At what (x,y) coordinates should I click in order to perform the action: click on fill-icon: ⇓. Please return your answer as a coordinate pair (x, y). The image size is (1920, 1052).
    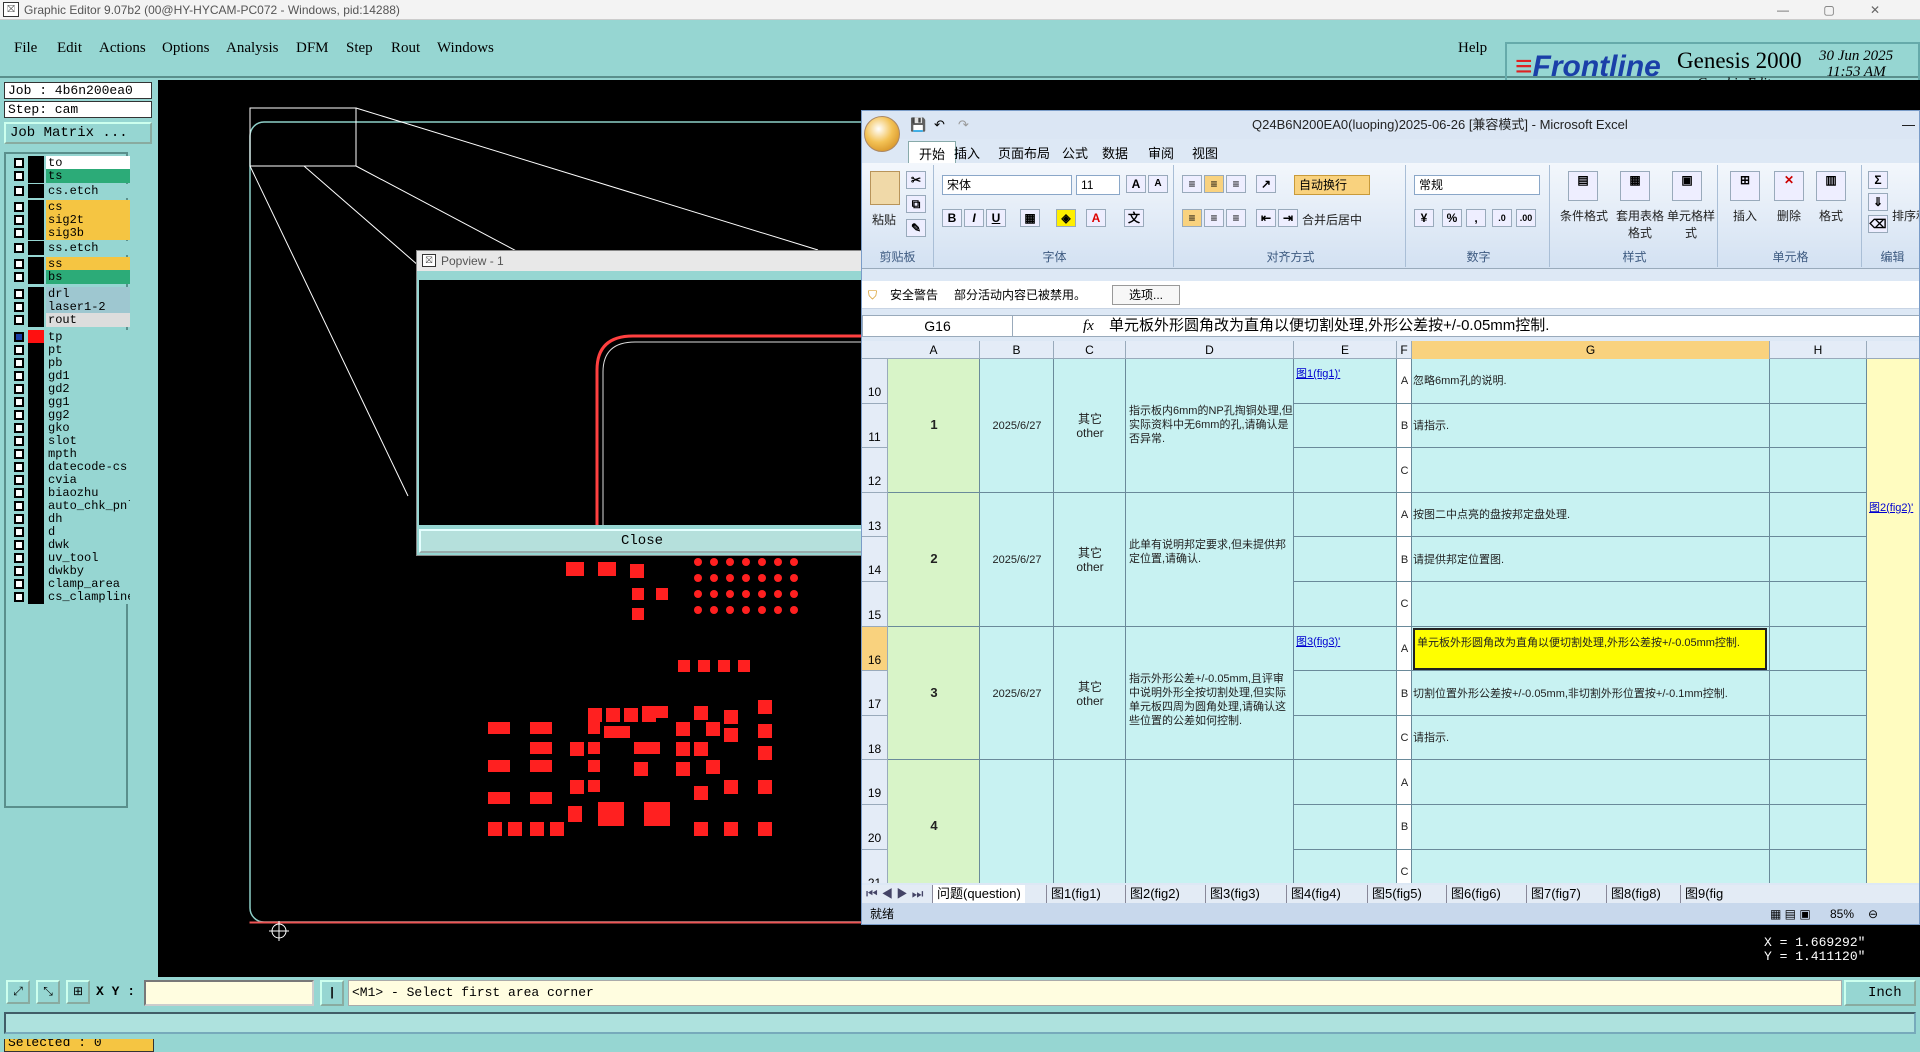
    Looking at the image, I should click on (1878, 202).